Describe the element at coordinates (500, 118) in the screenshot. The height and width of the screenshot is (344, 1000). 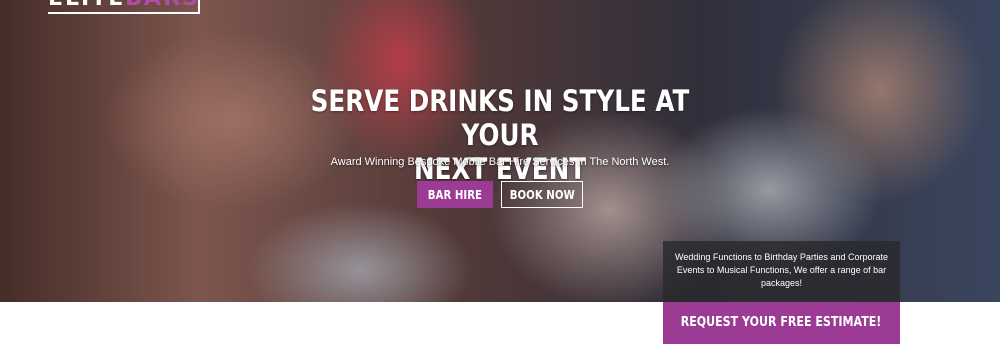
I see `headline-line-1: SERVE DRINKS IN STYLE AT YOUR` at that location.